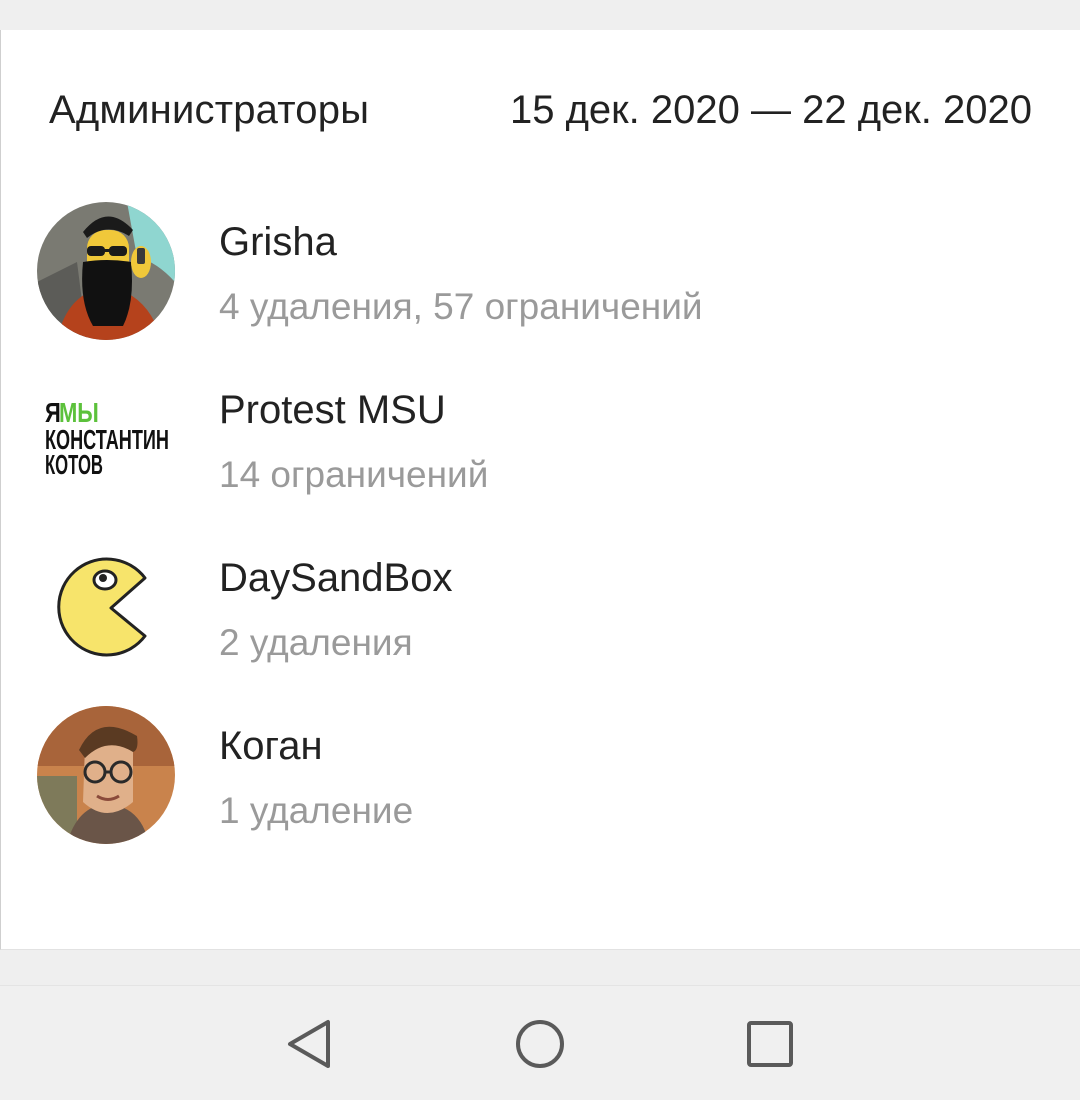  What do you see at coordinates (540, 967) in the screenshot?
I see `separator-strip` at bounding box center [540, 967].